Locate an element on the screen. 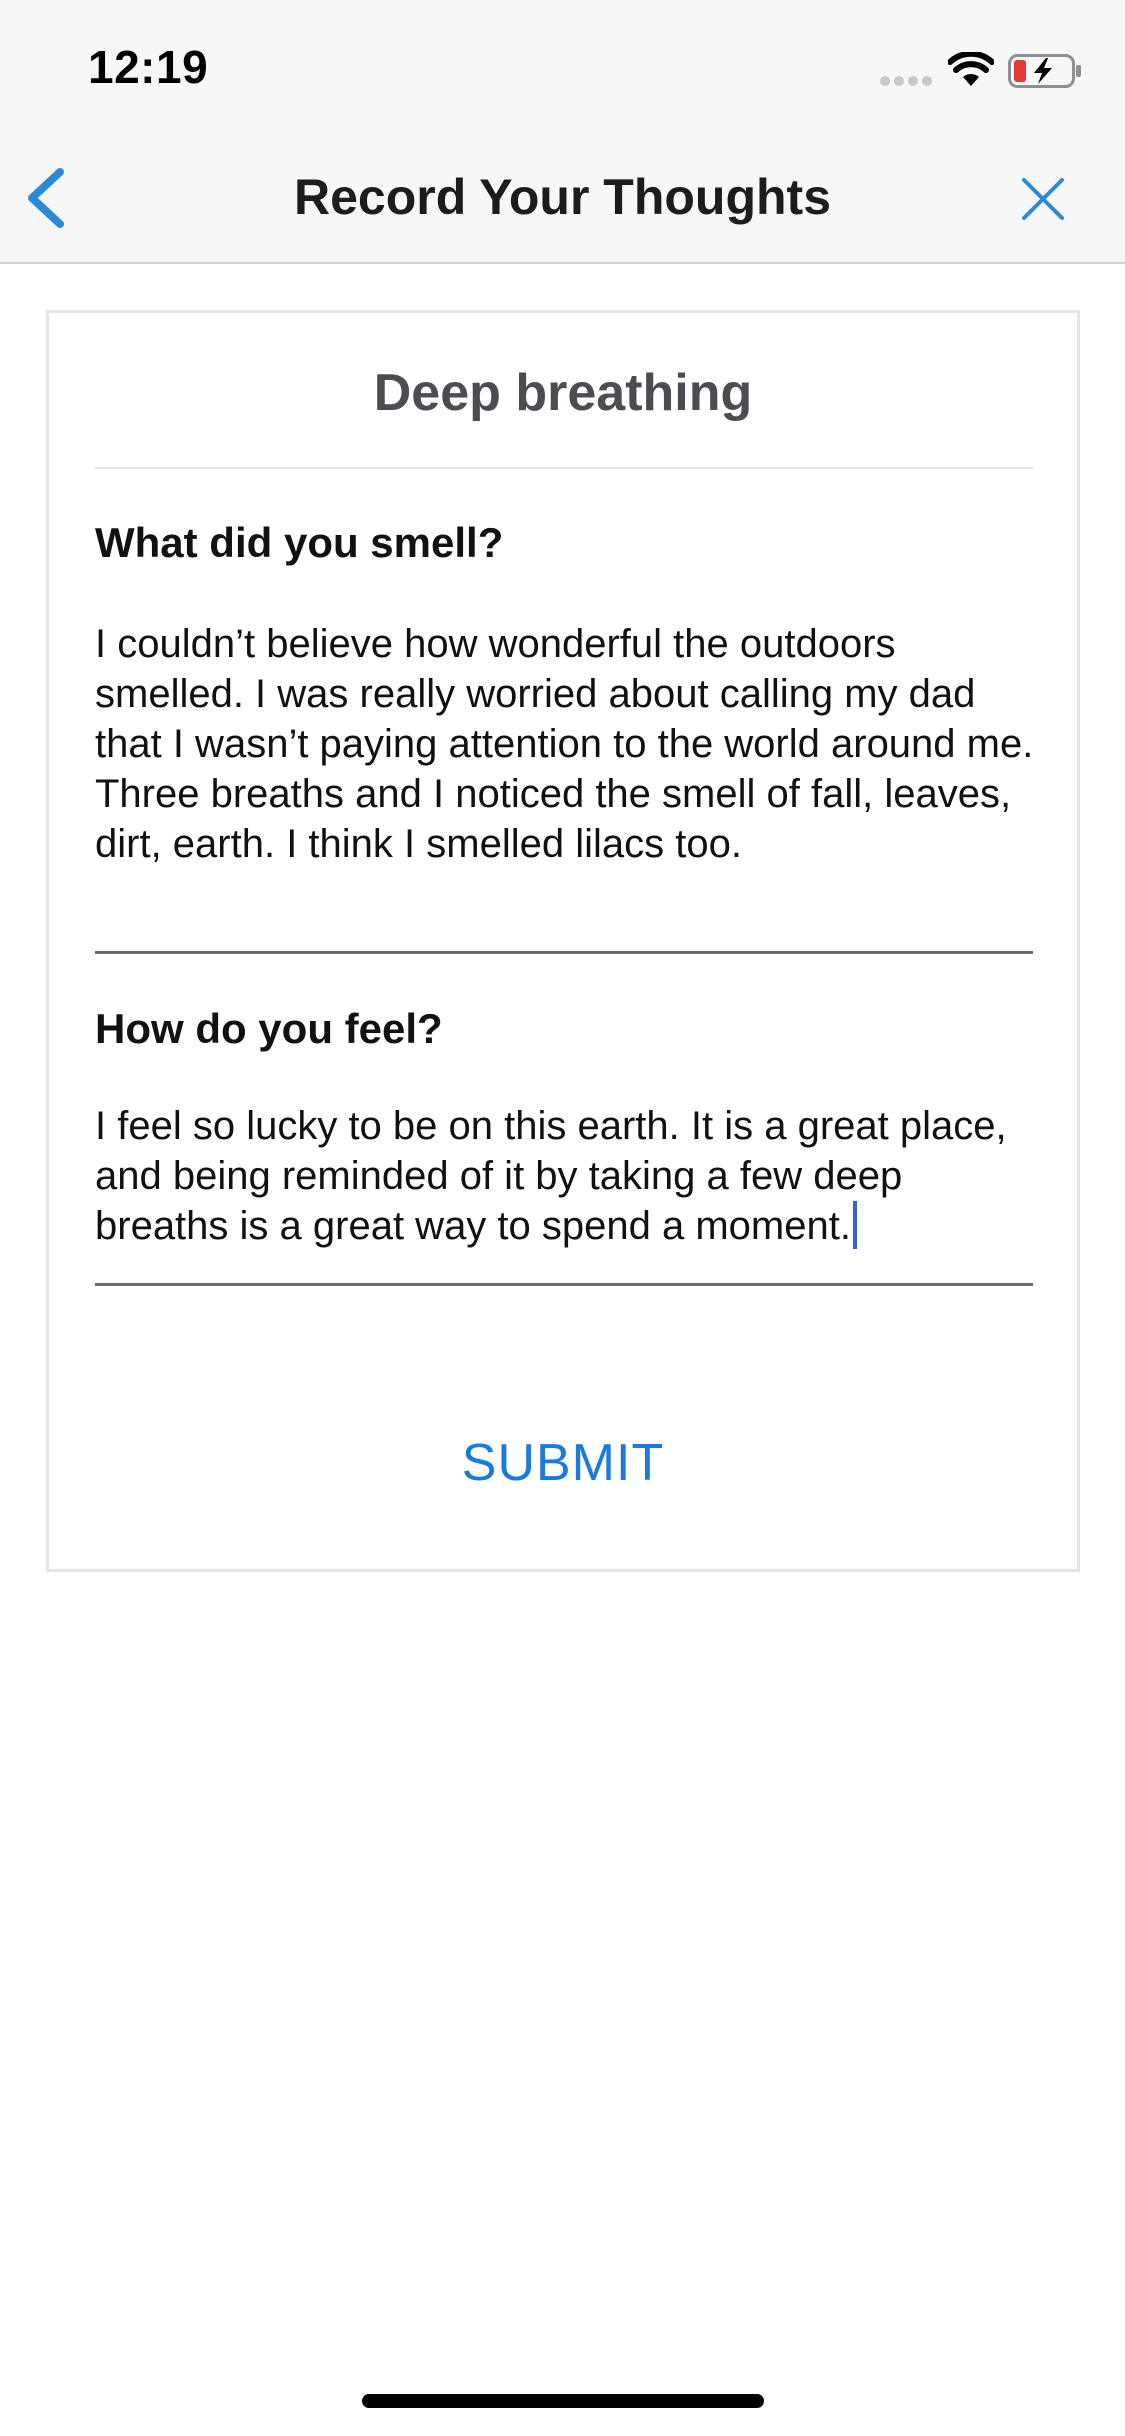  page-title: Record Your Thoughts is located at coordinates (562, 197).